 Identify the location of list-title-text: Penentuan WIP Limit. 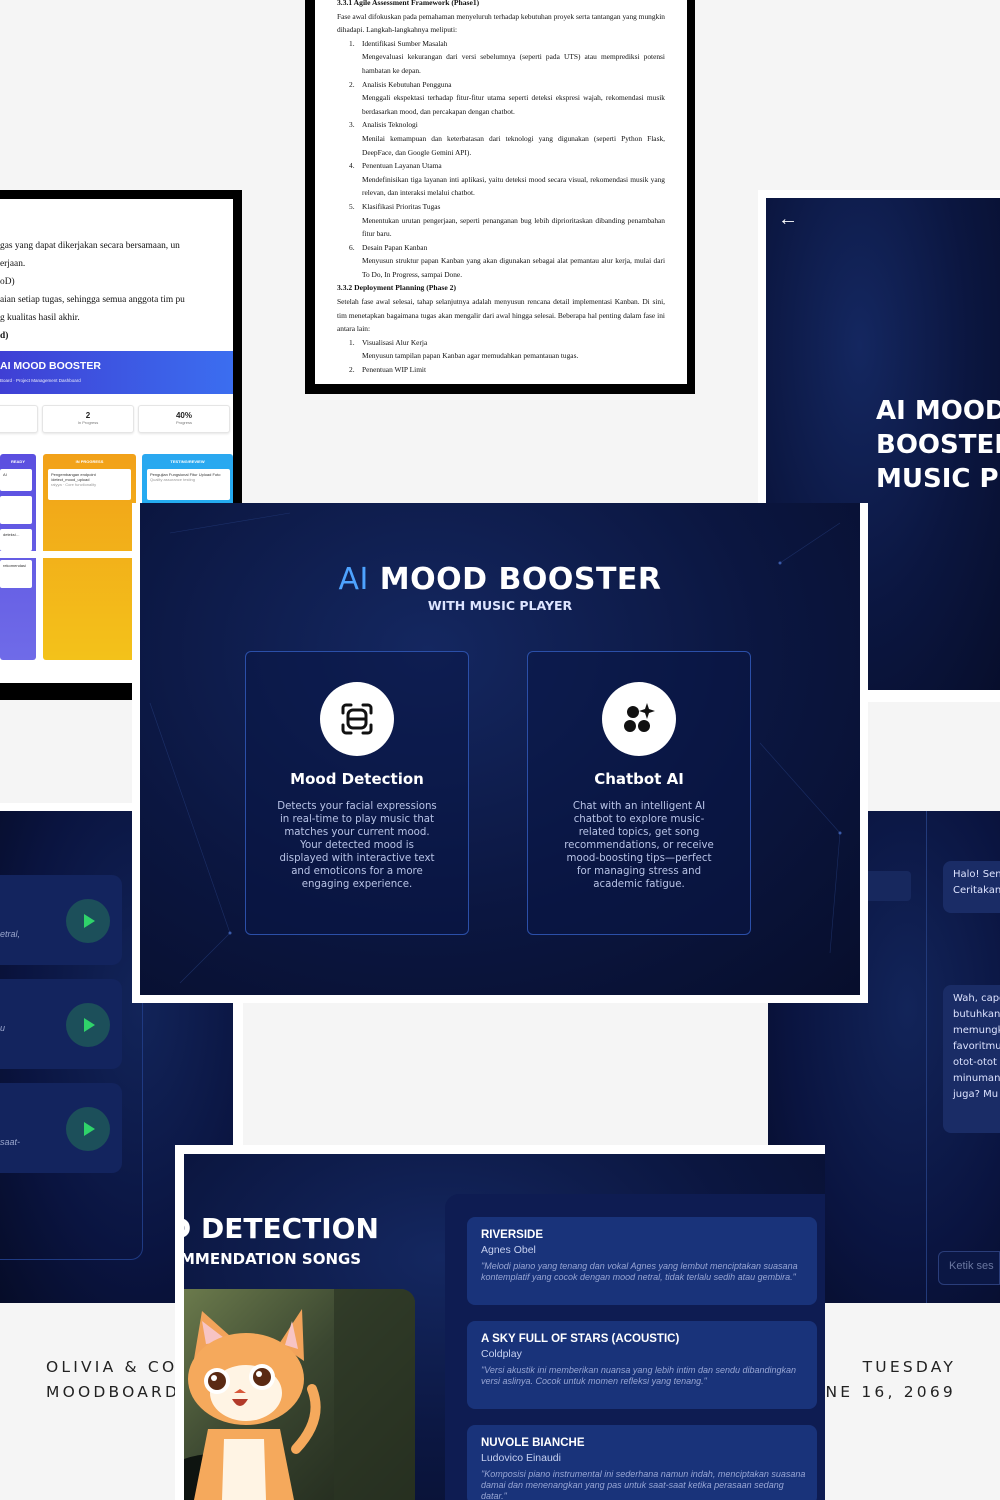
(394, 370).